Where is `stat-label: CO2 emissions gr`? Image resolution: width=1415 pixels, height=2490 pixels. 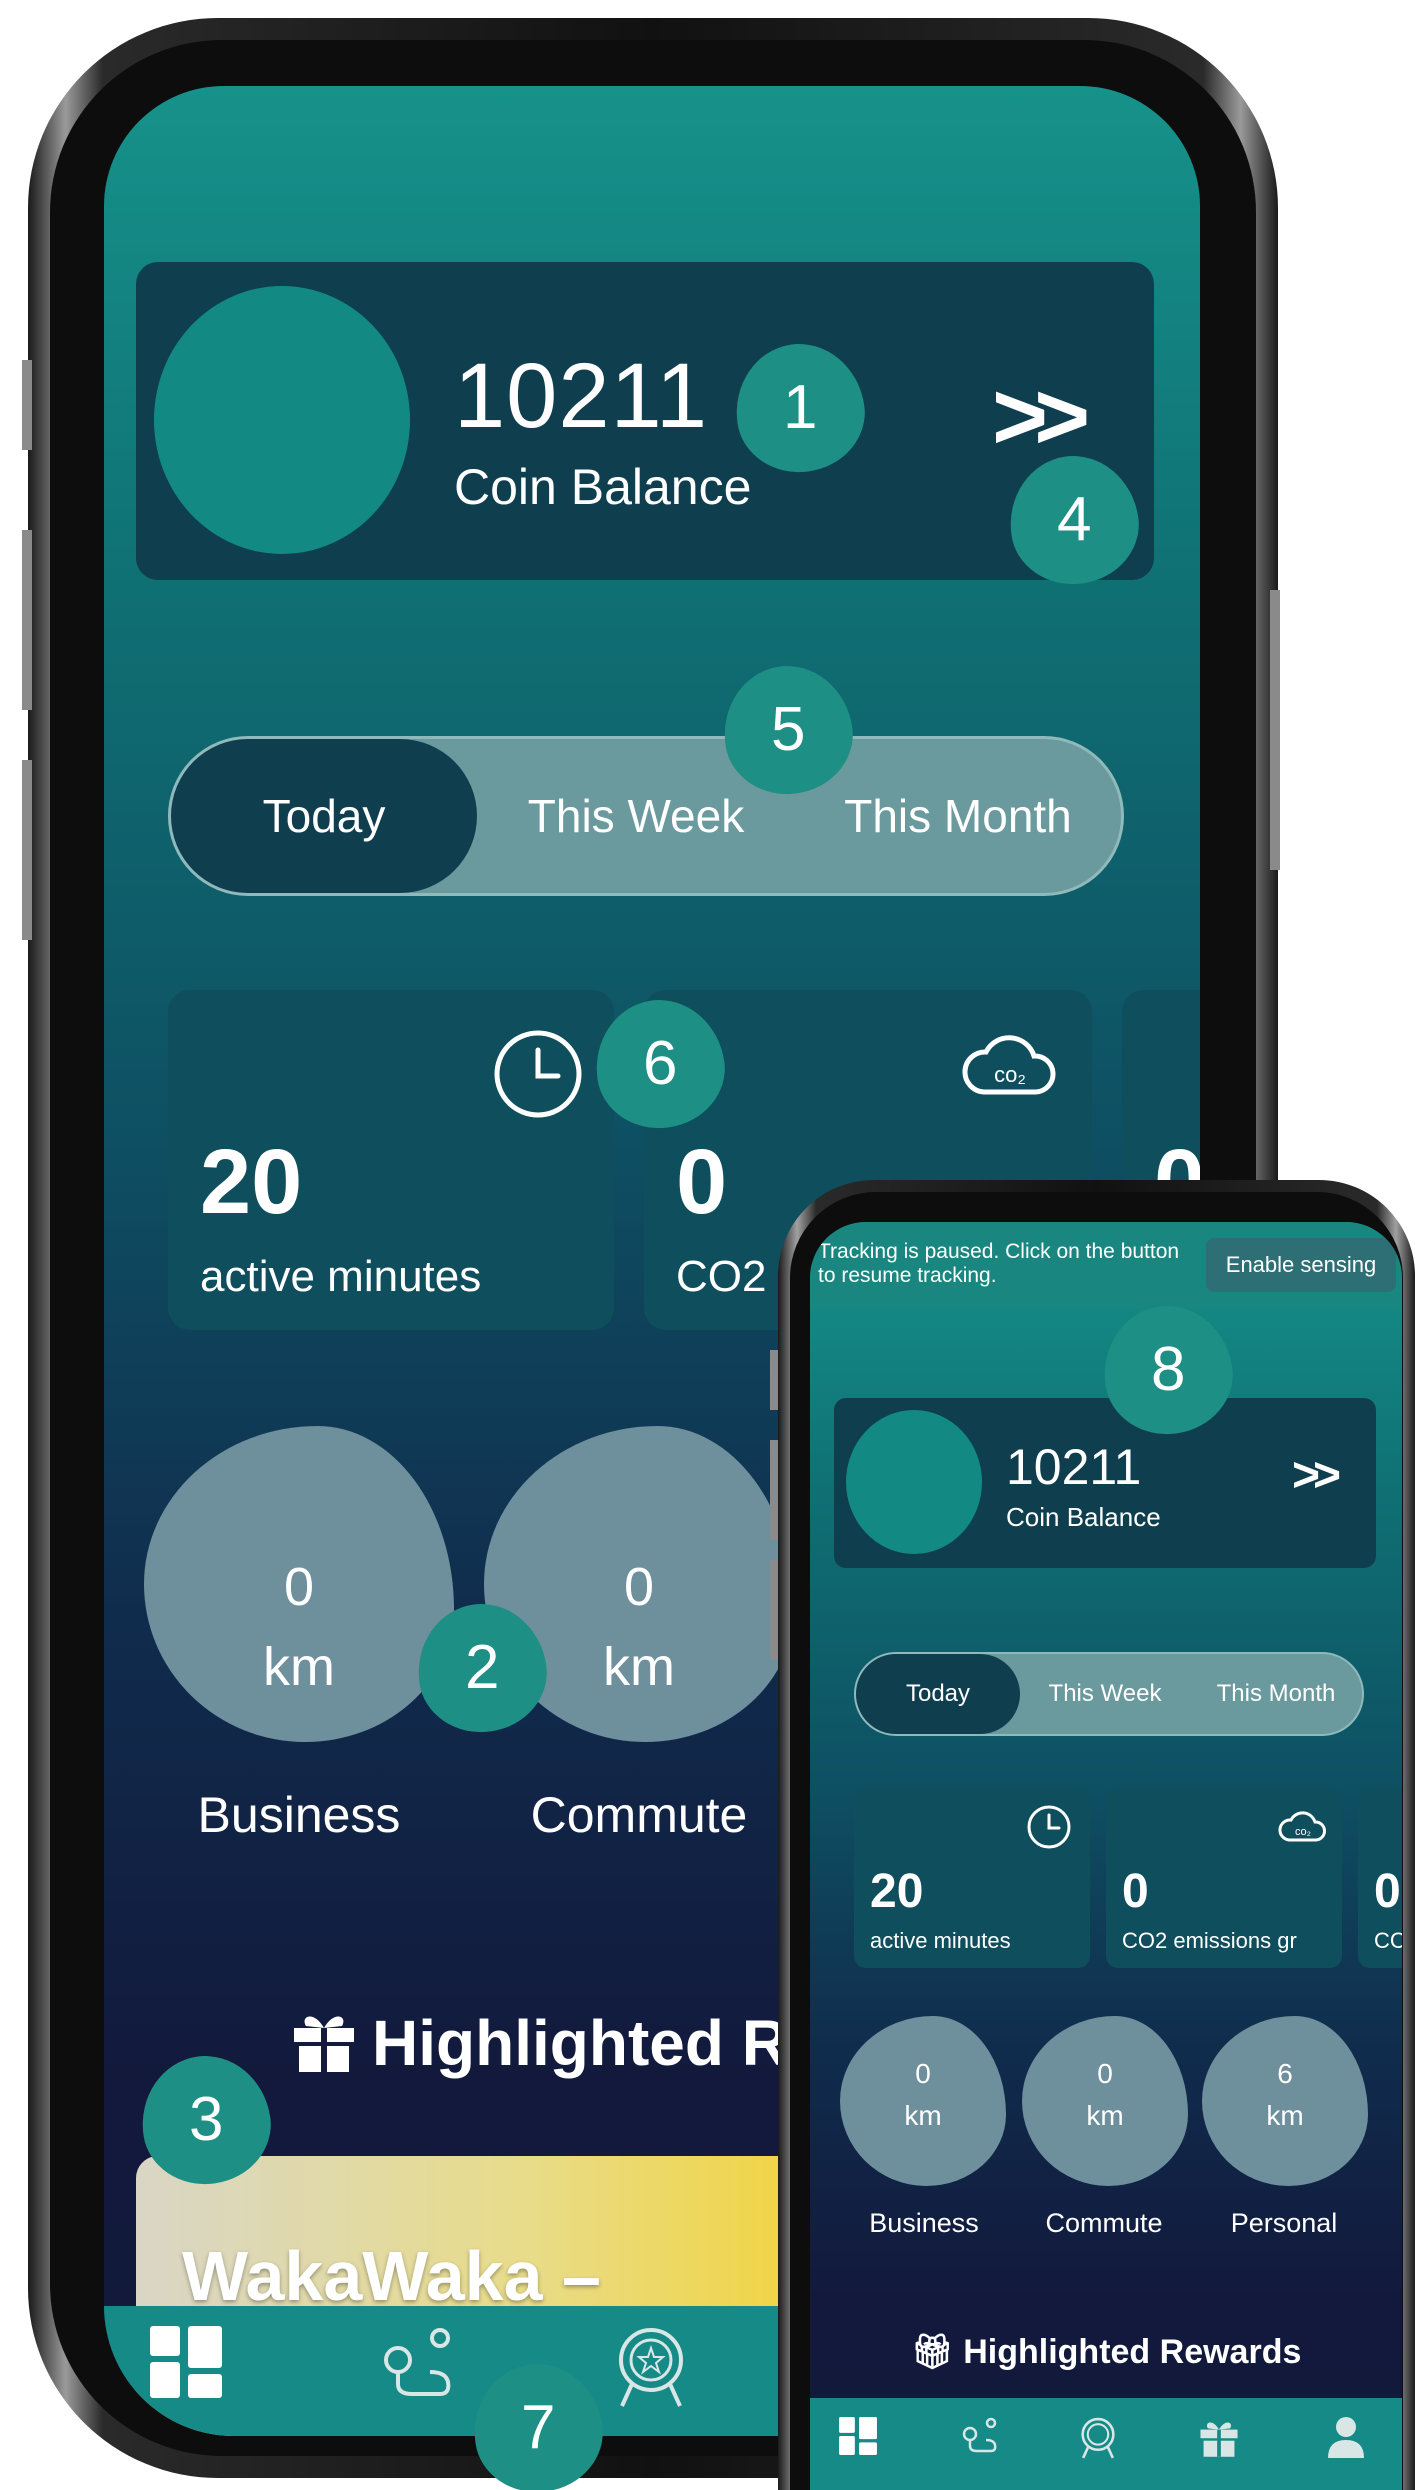
stat-label: CO2 emissions gr is located at coordinates (1209, 1940).